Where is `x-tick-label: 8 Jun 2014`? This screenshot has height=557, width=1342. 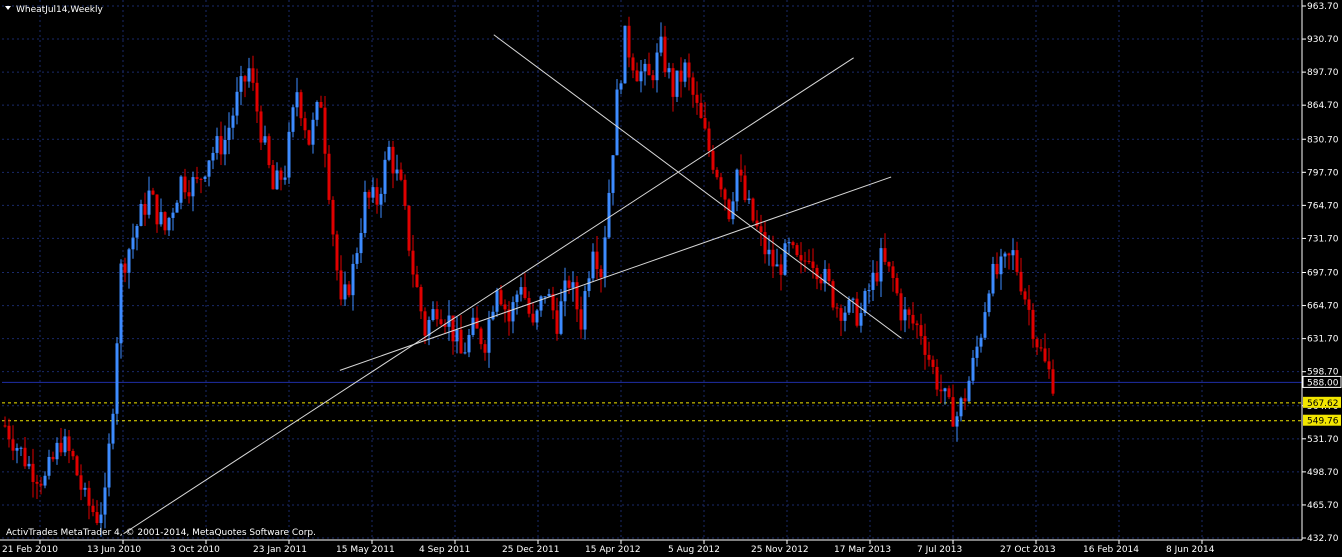
x-tick-label: 8 Jun 2014 is located at coordinates (1190, 550).